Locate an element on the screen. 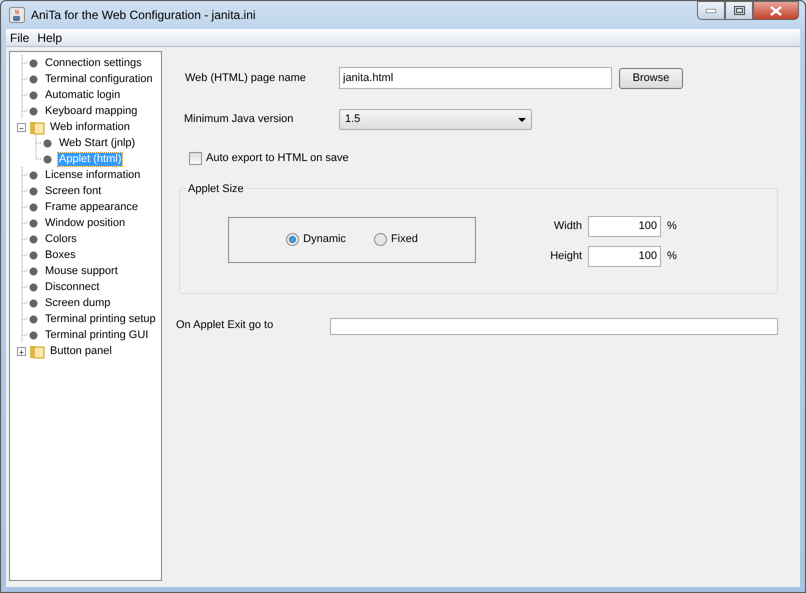 The height and width of the screenshot is (593, 806). radio-option: Fixed is located at coordinates (396, 239).